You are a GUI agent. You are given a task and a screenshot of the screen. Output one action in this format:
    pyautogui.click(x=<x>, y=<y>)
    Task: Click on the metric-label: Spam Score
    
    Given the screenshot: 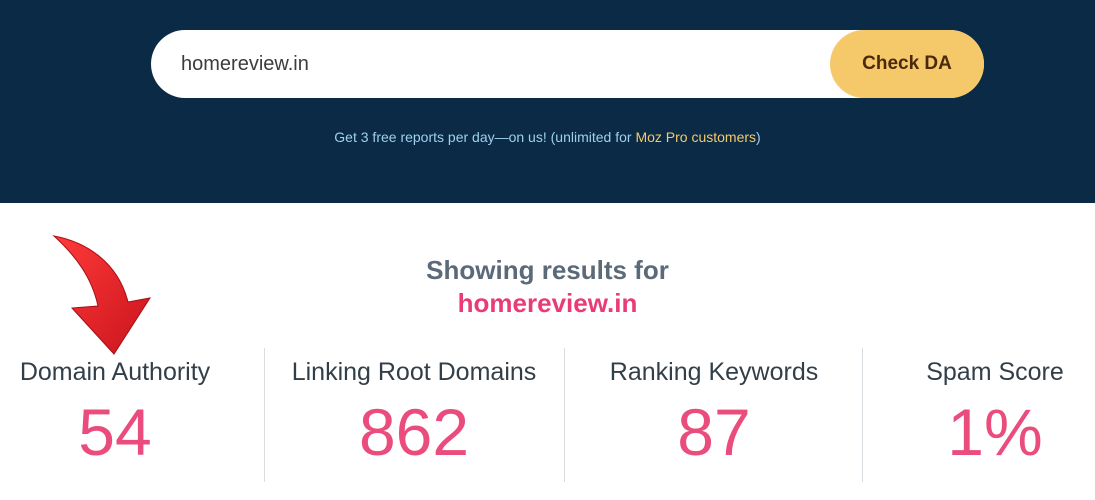 What is the action you would take?
    pyautogui.click(x=995, y=372)
    